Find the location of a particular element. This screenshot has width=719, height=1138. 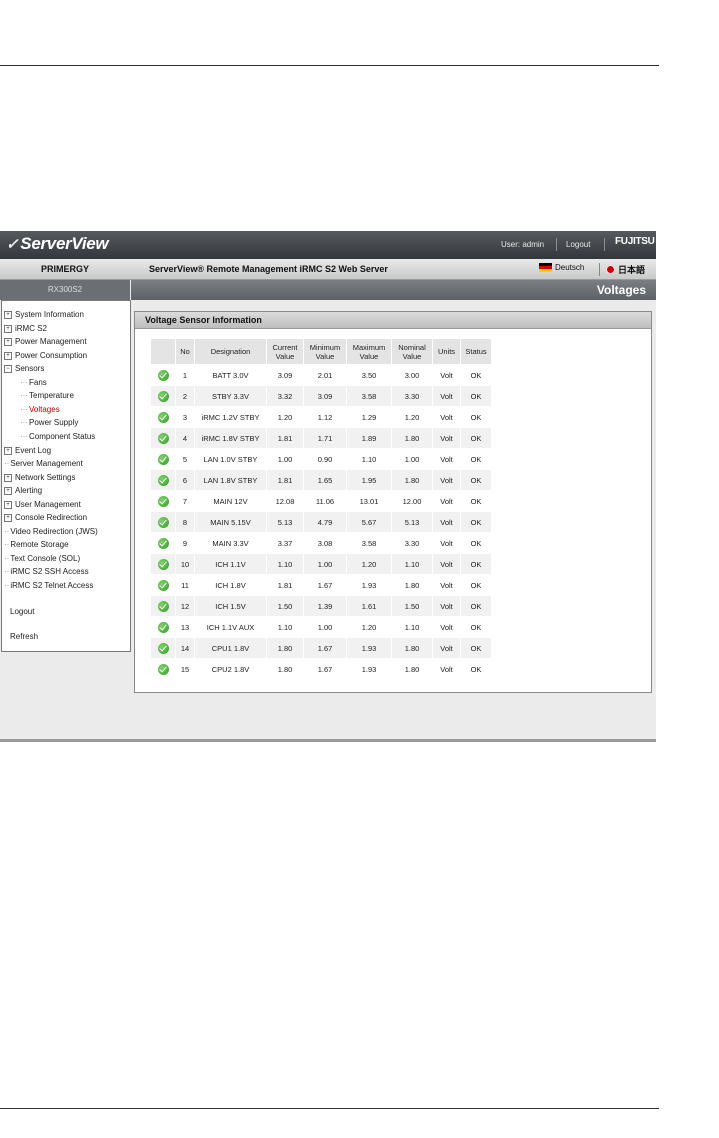

cell-minimum: 1.67 is located at coordinates (325, 668).